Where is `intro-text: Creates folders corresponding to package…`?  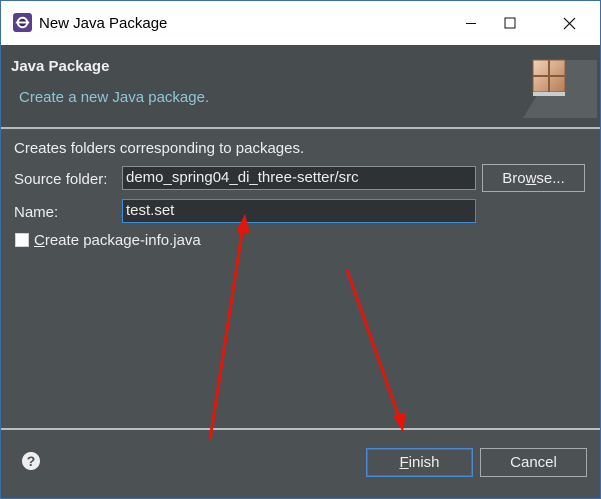 intro-text: Creates folders corresponding to package… is located at coordinates (159, 148).